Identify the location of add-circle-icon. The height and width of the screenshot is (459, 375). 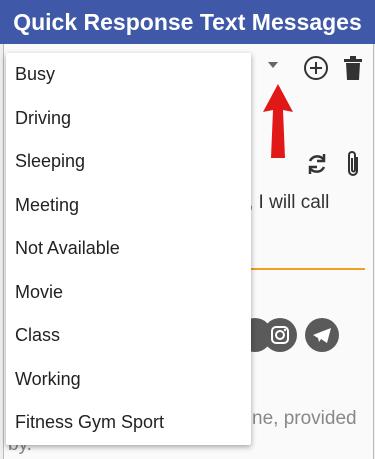
(316, 68).